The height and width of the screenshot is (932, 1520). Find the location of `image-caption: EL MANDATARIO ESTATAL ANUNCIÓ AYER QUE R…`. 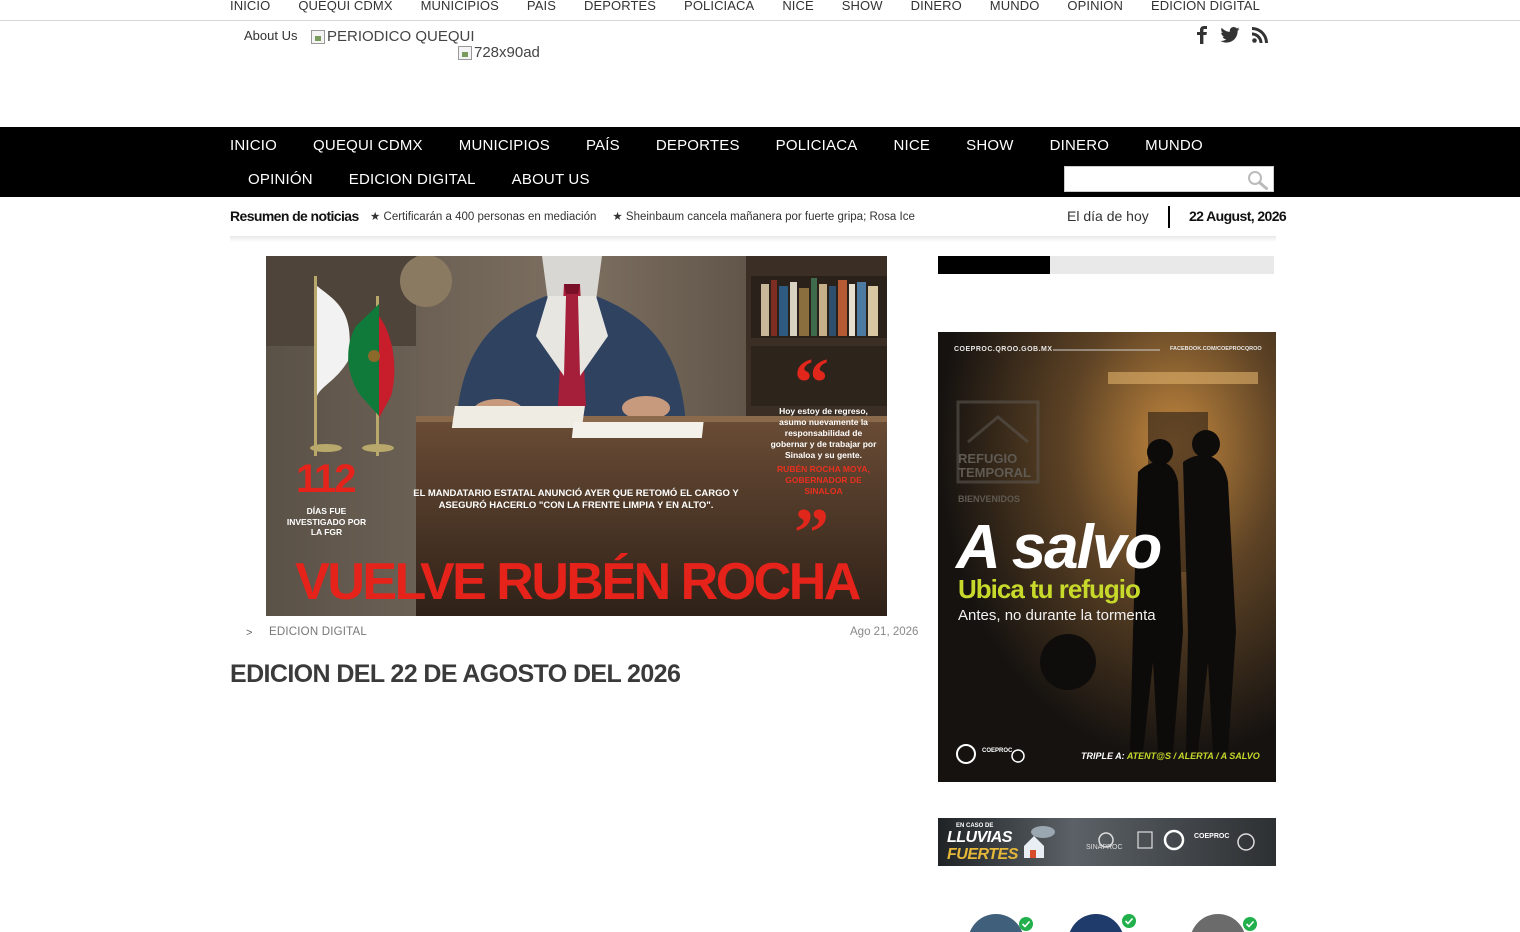

image-caption: EL MANDATARIO ESTATAL ANUNCIÓ AYER QUE R… is located at coordinates (576, 499).